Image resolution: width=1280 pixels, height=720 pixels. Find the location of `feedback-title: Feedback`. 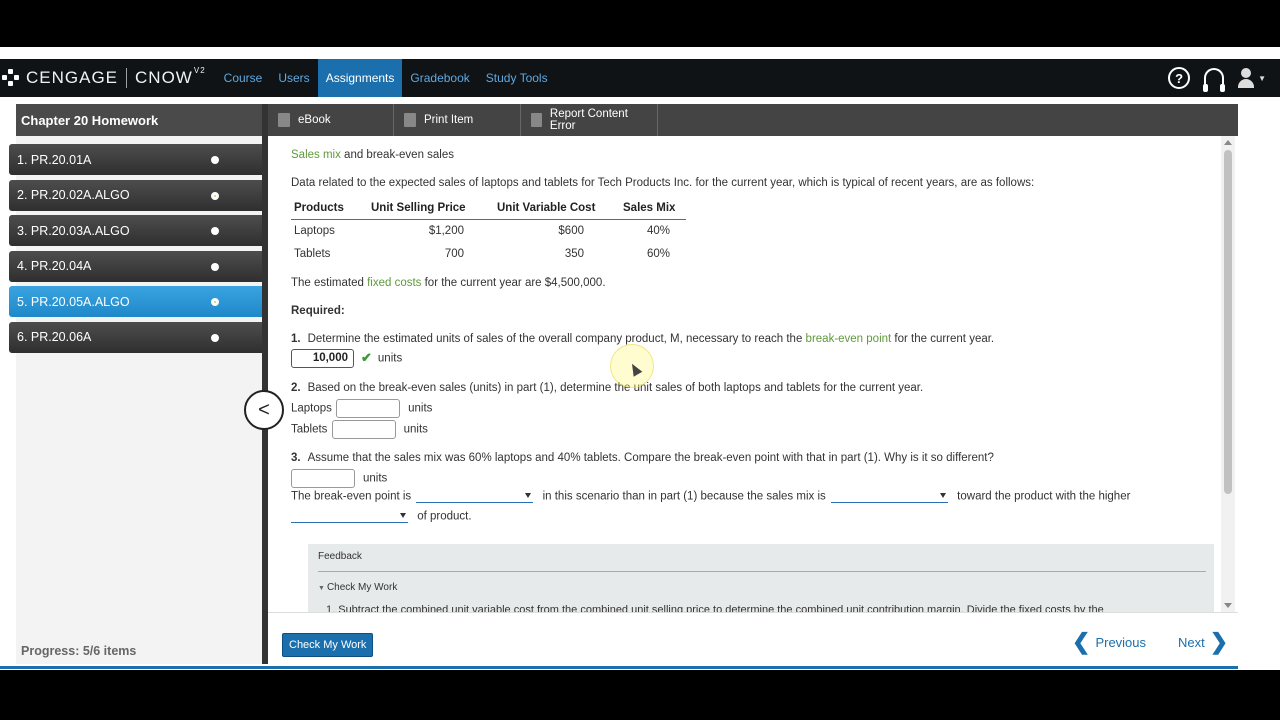

feedback-title: Feedback is located at coordinates (340, 556).